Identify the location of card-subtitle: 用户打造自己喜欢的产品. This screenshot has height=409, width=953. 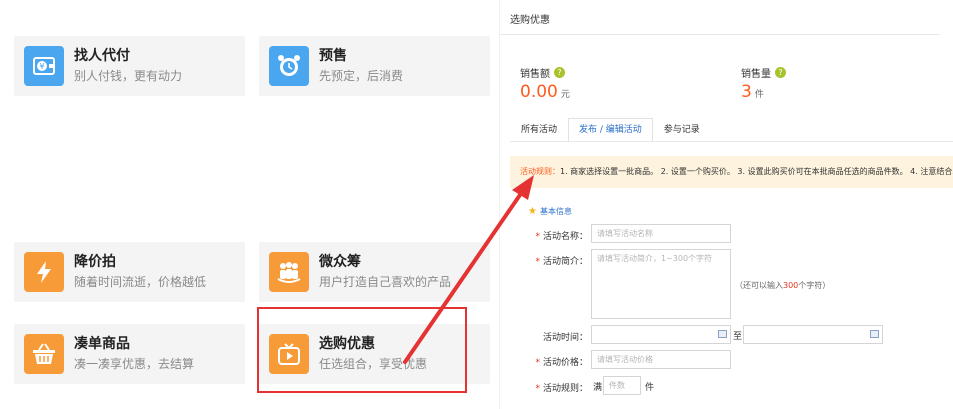
(385, 282).